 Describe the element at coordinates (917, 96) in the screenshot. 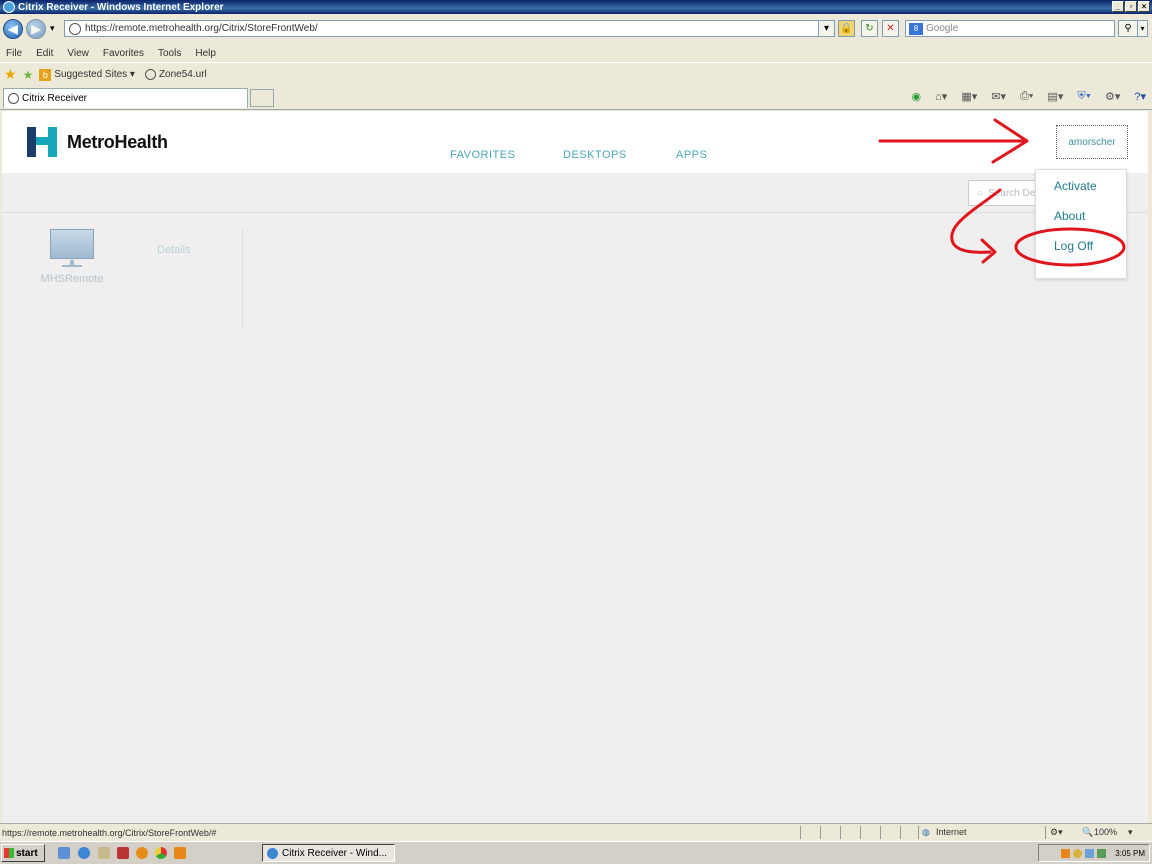

I see `addon-icon: ◉` at that location.